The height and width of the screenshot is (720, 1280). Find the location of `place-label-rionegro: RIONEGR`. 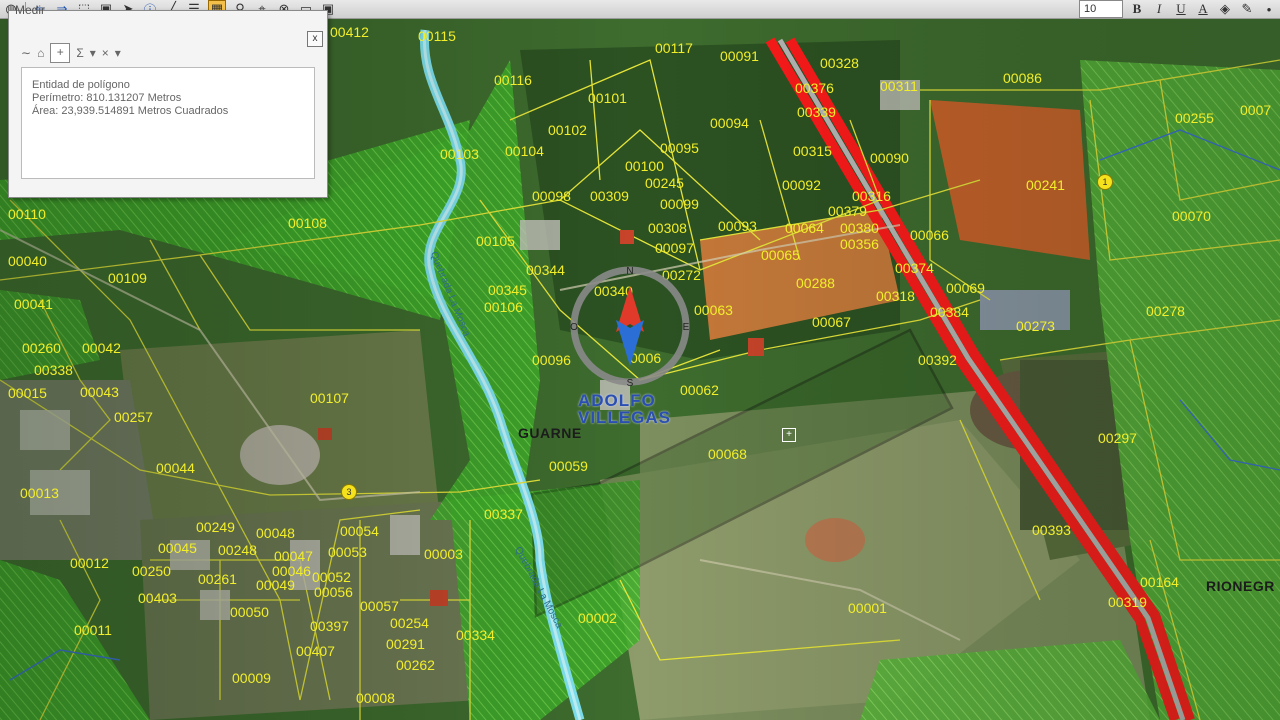

place-label-rionegro: RIONEGR is located at coordinates (1240, 586).